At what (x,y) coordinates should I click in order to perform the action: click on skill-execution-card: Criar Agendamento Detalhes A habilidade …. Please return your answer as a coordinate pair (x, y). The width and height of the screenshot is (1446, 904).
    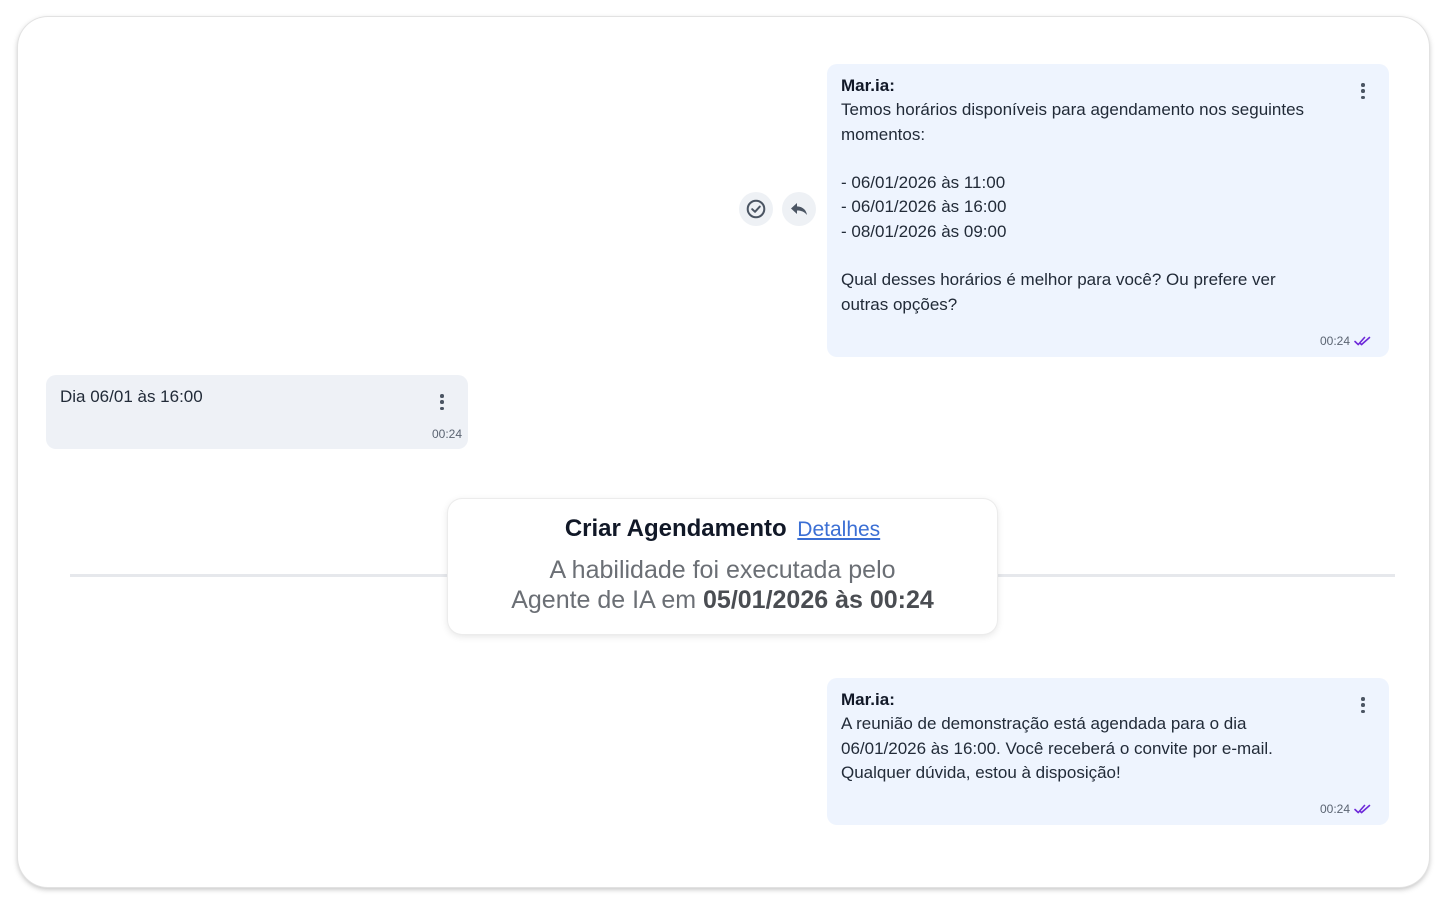
    Looking at the image, I should click on (722, 566).